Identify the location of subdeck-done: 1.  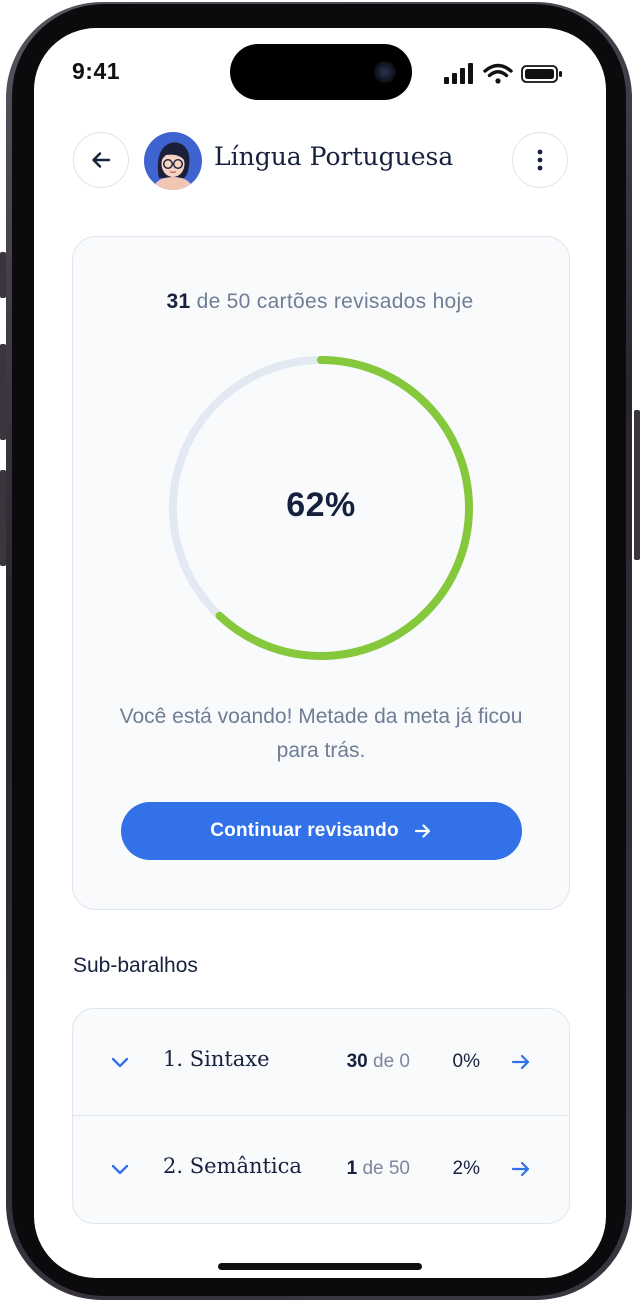
(352, 1168).